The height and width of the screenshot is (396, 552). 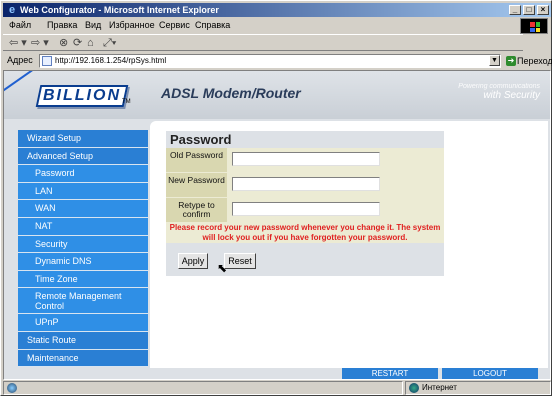 I want to click on logout-button: LOGOUT, so click(x=490, y=373).